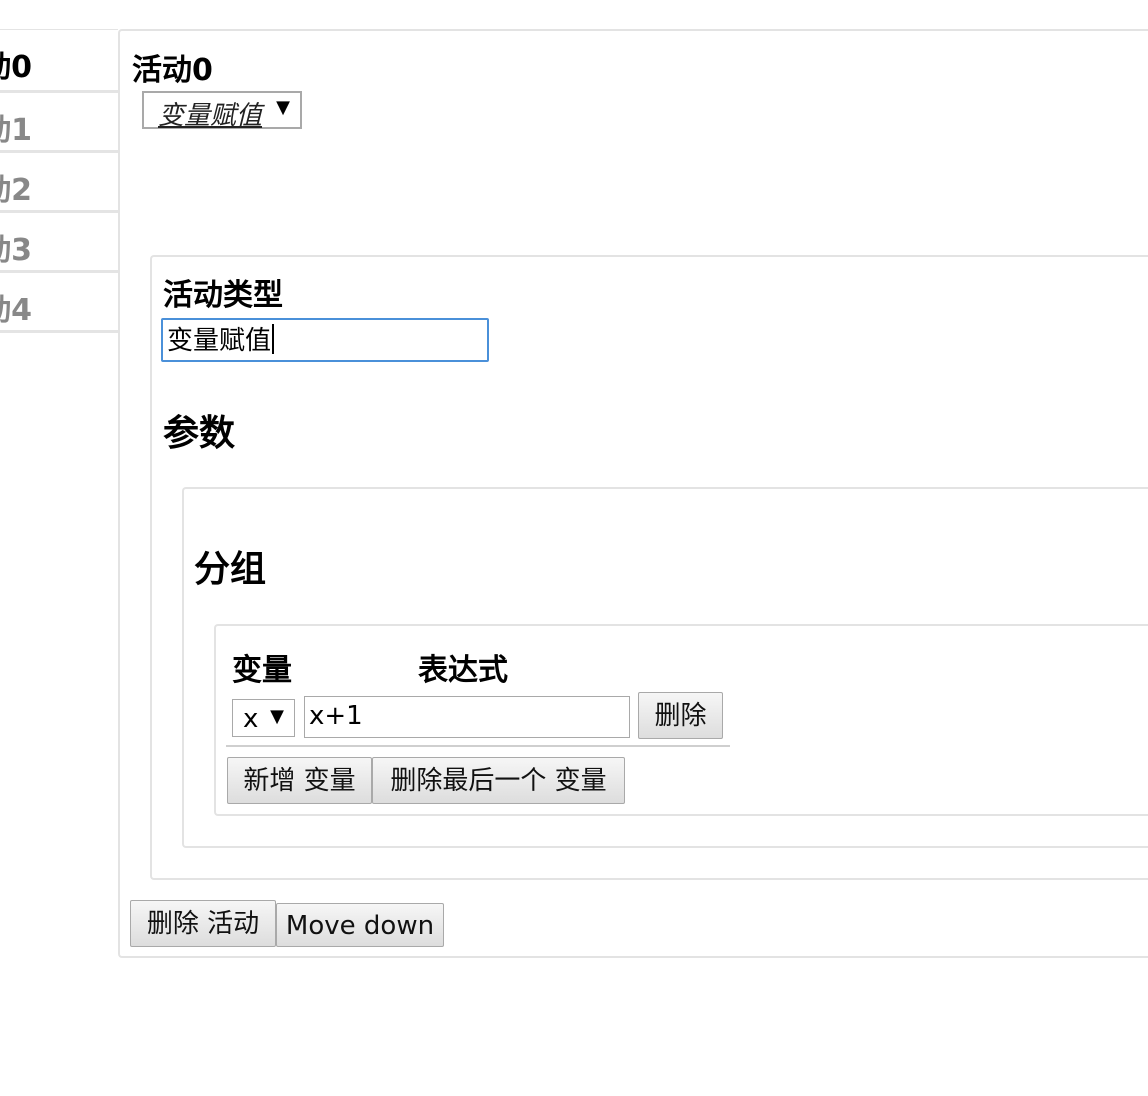 Image resolution: width=1148 pixels, height=1096 pixels. I want to click on sidebar-item-activity-4: 活动4, so click(59, 303).